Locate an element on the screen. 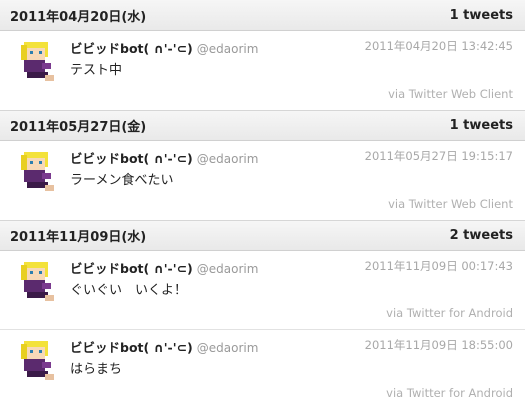  tweet-timestamp: 2011年11月09日 18:55:00 is located at coordinates (439, 345).